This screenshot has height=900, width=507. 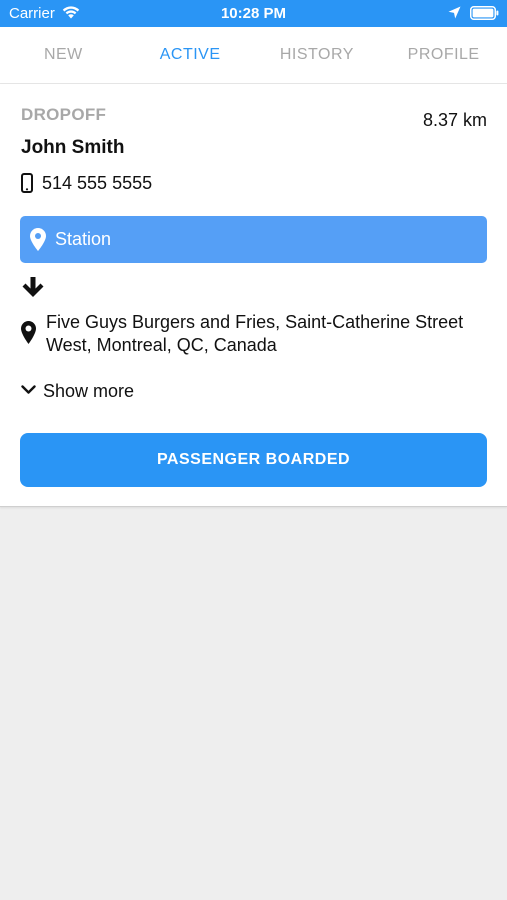 I want to click on tab-profile: PROFILE, so click(x=443, y=55).